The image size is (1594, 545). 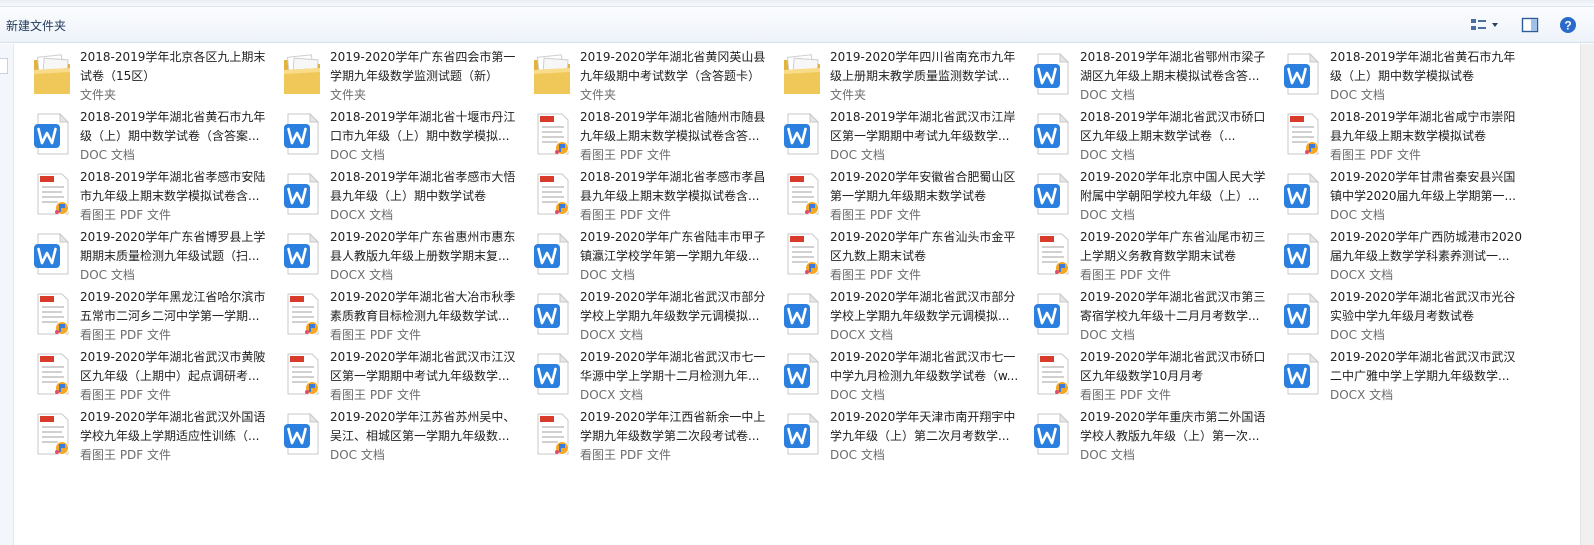 What do you see at coordinates (902, 74) in the screenshot?
I see `file-item: 2019-2020学年四川省南充市九年级上册期末教学质量监测数学试... 文件夹` at bounding box center [902, 74].